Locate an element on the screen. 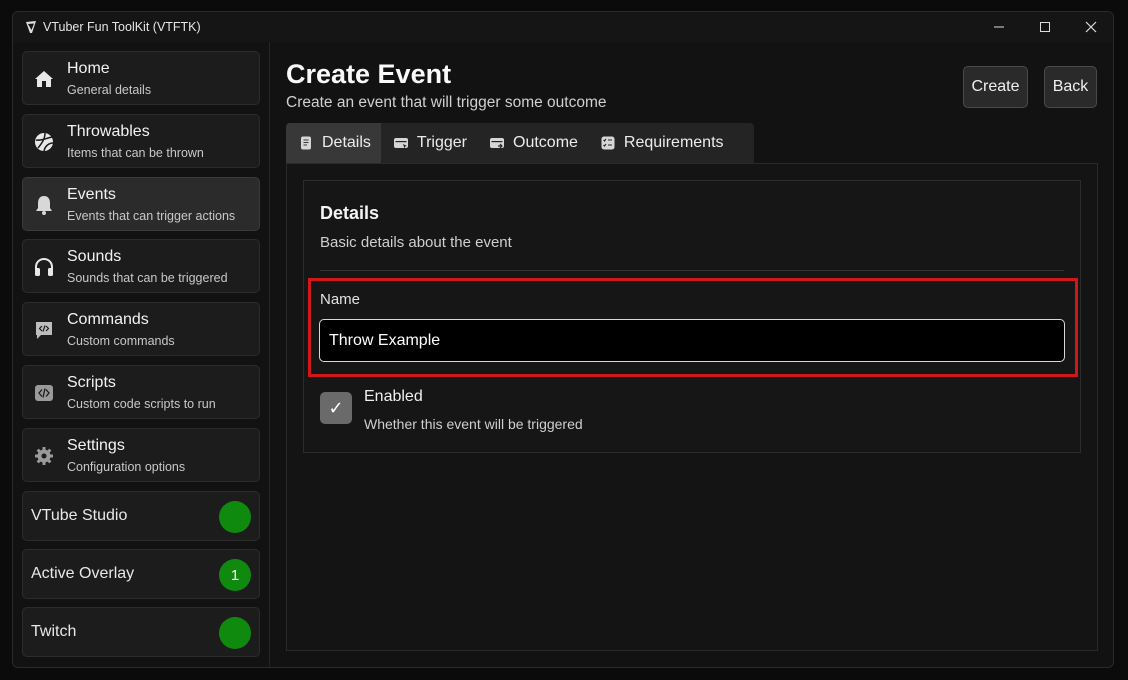 This screenshot has width=1128, height=680. section-title: Details is located at coordinates (350, 213).